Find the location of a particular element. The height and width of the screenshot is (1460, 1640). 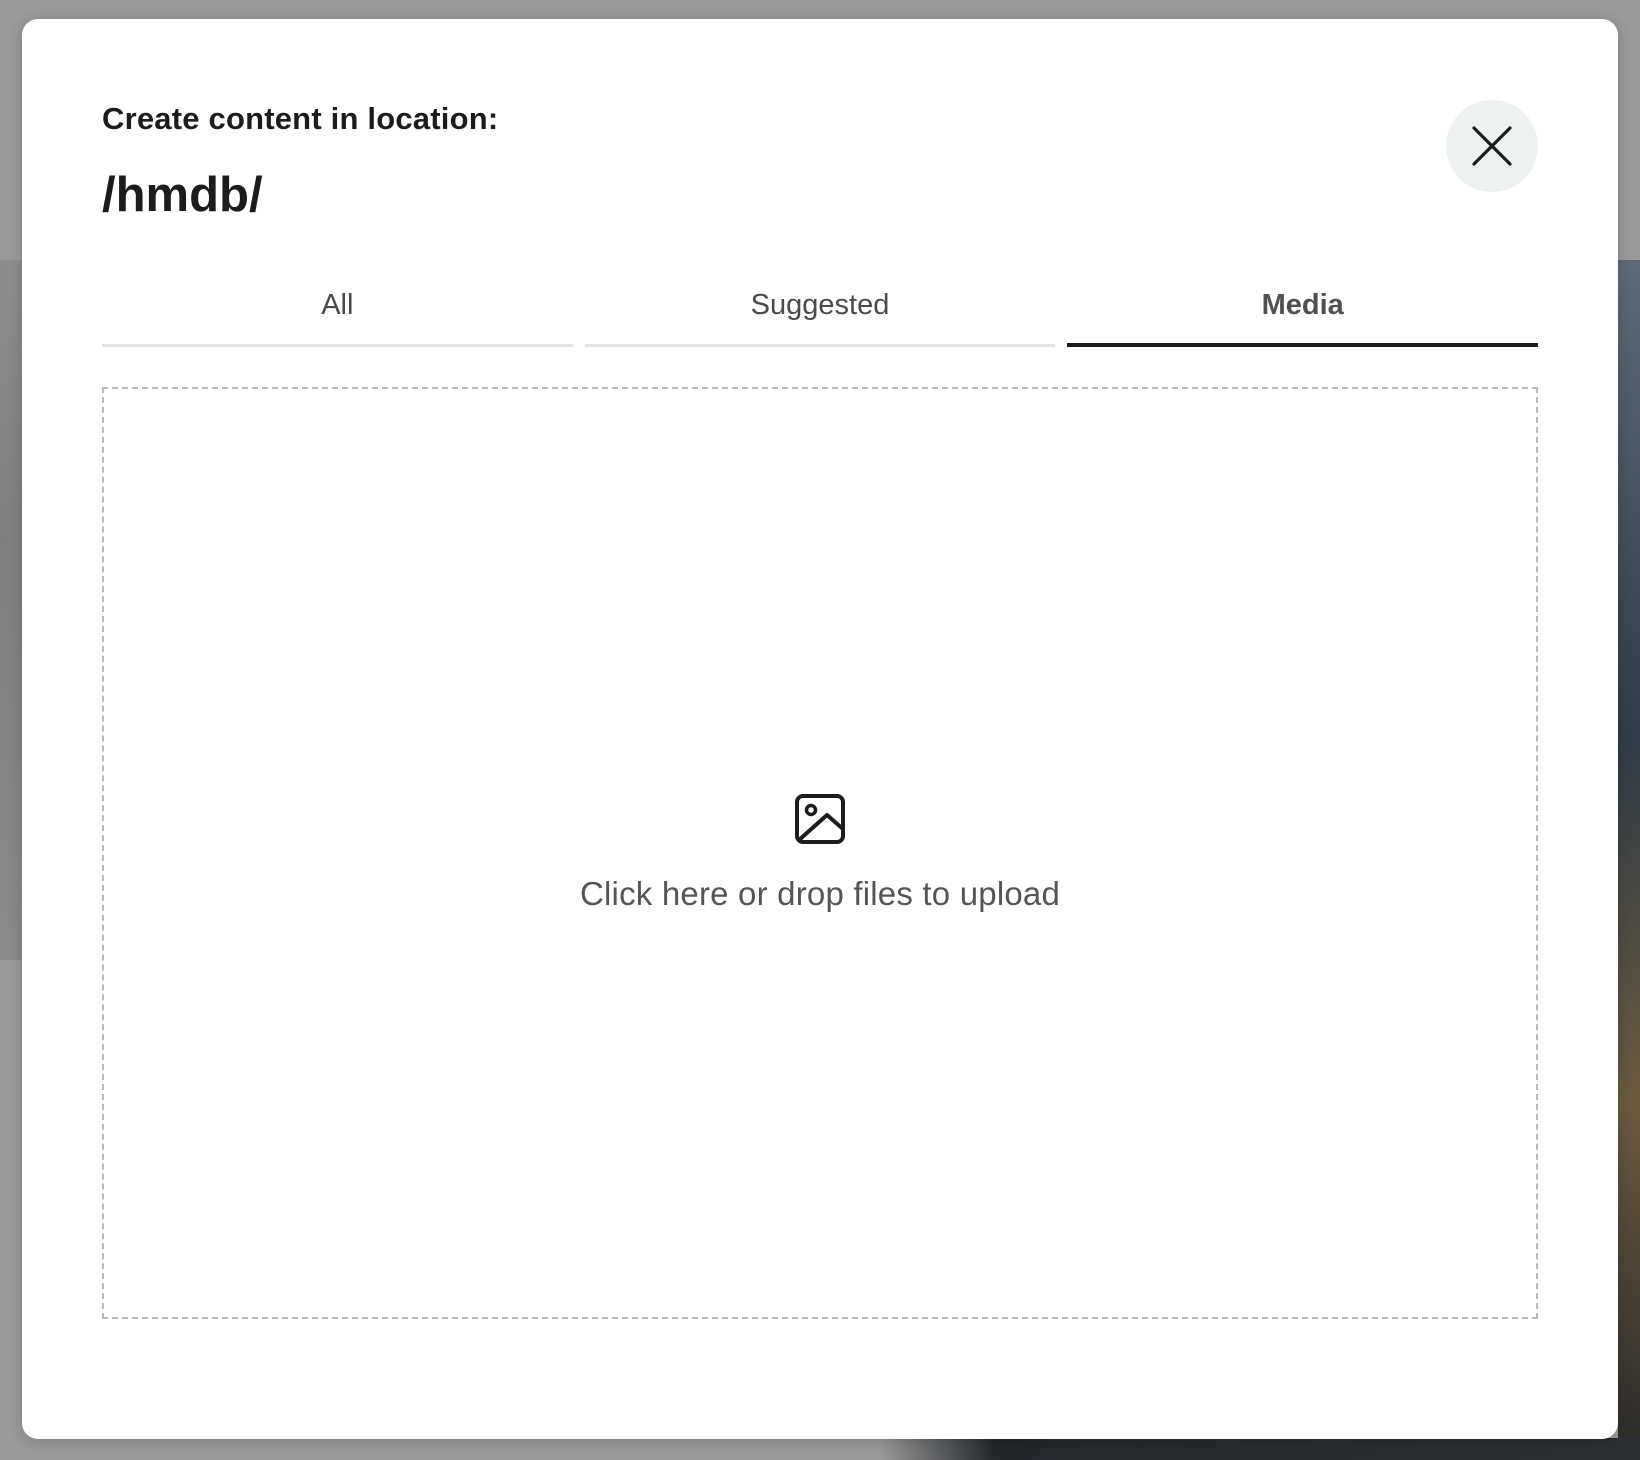

dropzone-content: Click here or drop files to upload is located at coordinates (820, 853).